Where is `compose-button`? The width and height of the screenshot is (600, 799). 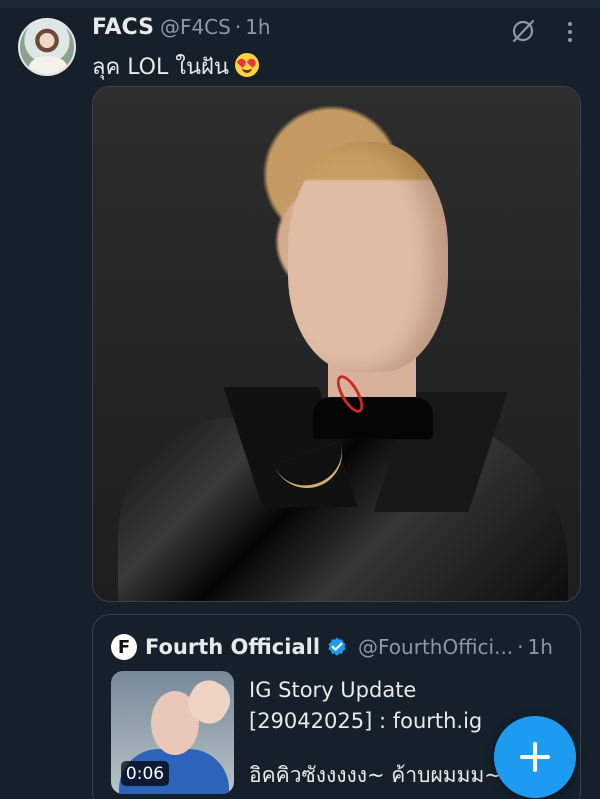 compose-button is located at coordinates (535, 757).